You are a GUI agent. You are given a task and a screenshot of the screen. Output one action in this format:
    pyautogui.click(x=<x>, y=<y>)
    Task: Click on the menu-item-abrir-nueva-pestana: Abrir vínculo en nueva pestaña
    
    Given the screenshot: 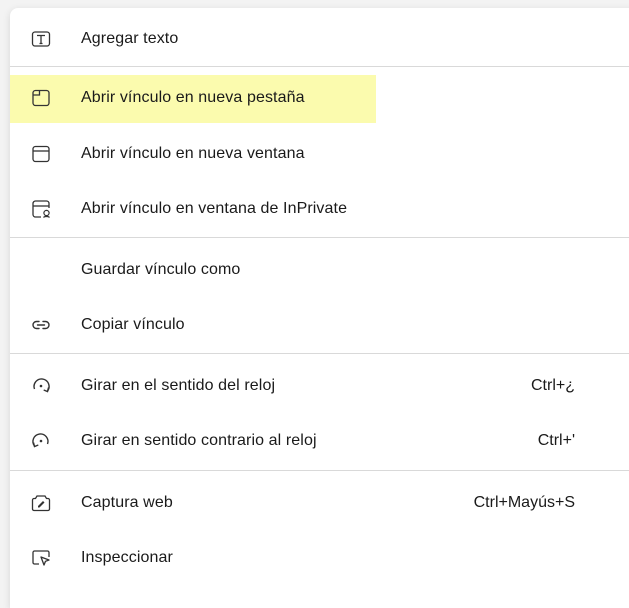 What is the action you would take?
    pyautogui.click(x=315, y=99)
    